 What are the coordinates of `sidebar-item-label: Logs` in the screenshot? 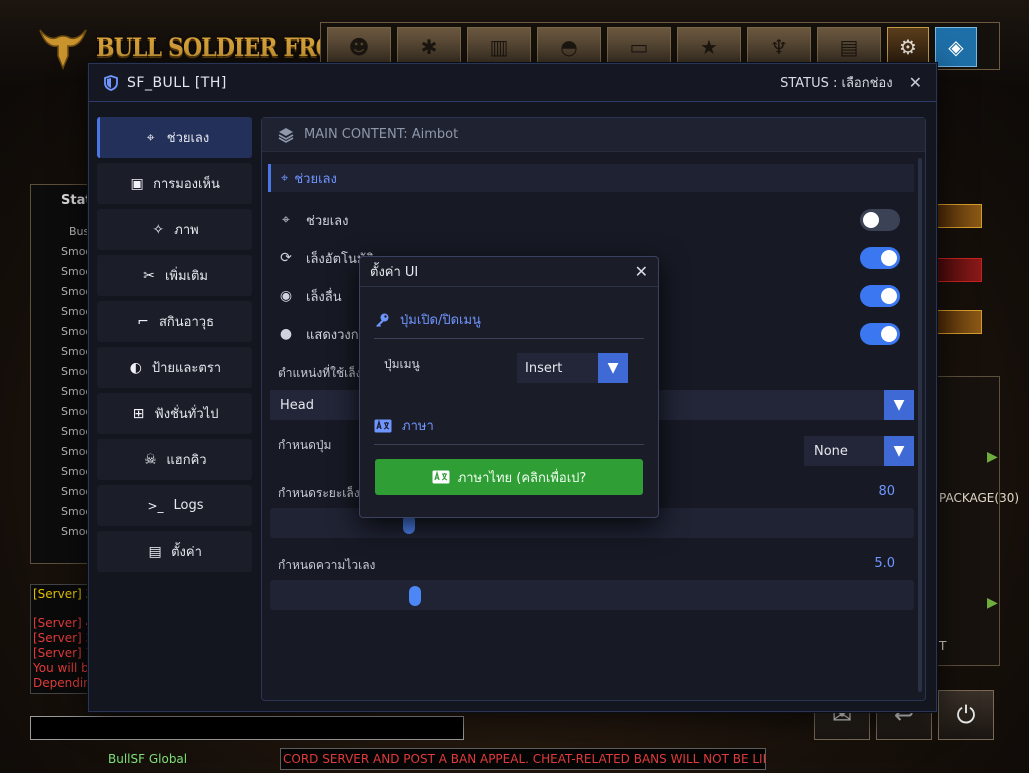 It's located at (188, 505).